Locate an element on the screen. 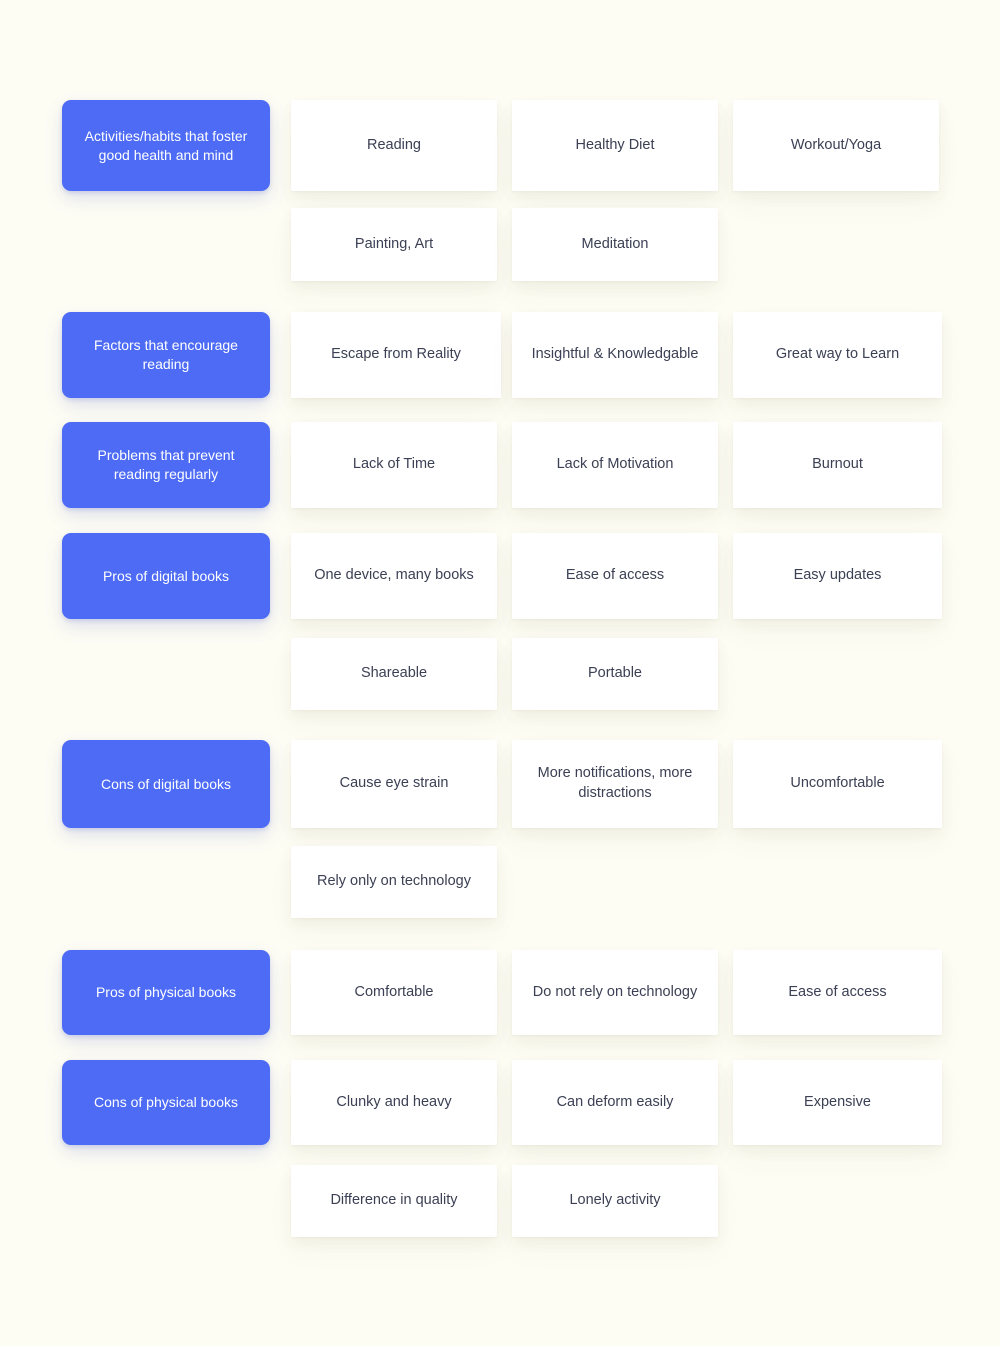 The height and width of the screenshot is (1346, 1000). idea-card: Reading is located at coordinates (394, 145).